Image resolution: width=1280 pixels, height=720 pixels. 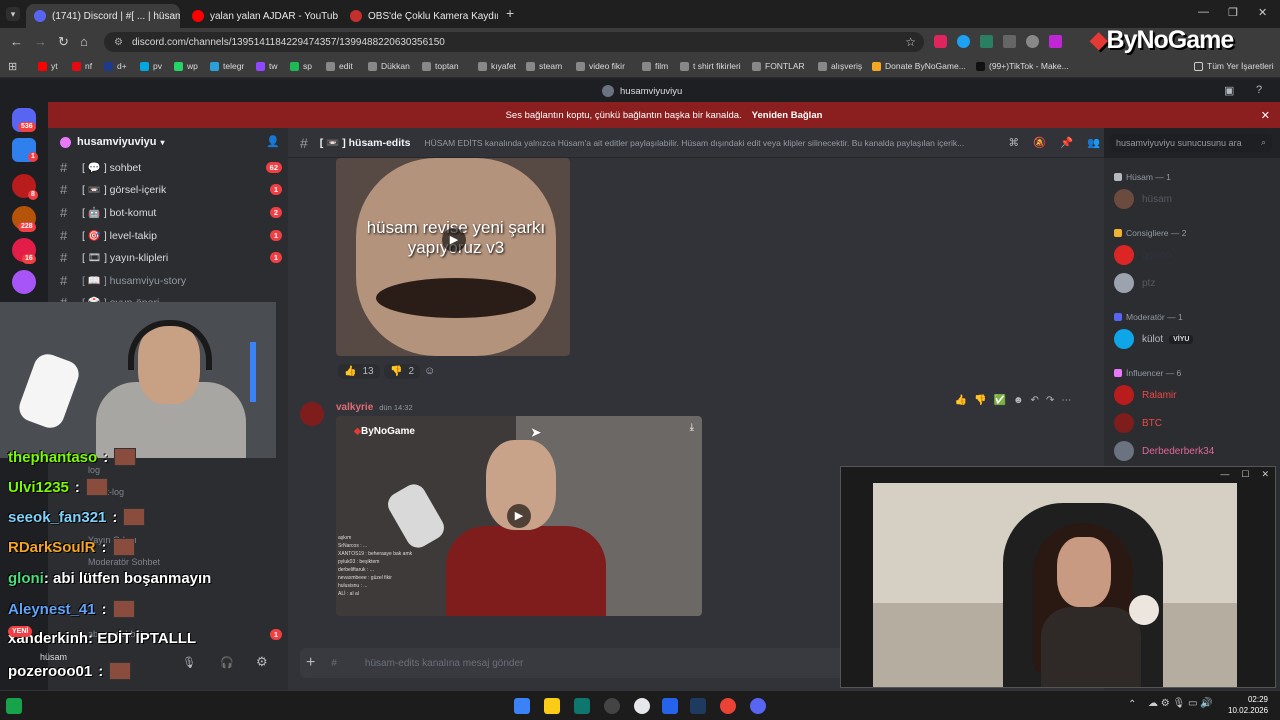 I want to click on author-avatar, so click(x=312, y=414).